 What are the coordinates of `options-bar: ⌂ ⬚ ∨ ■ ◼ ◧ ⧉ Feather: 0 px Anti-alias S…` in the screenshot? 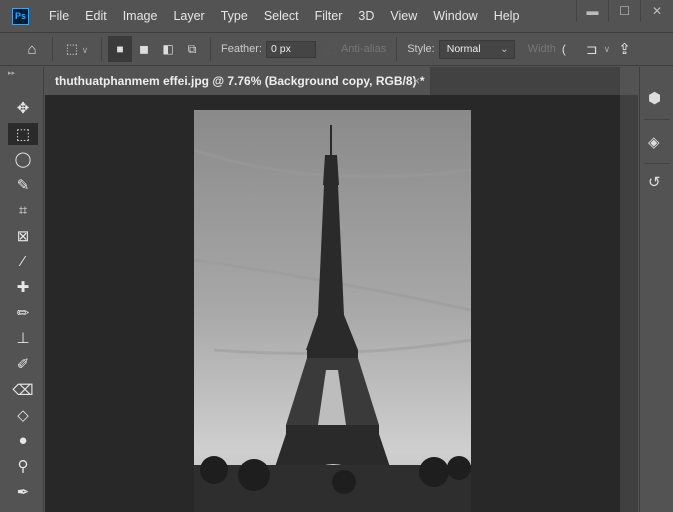 It's located at (336, 49).